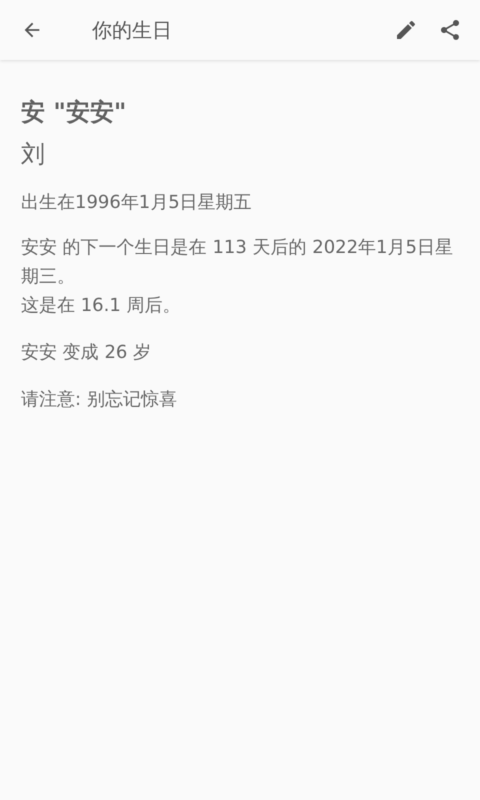 The image size is (480, 800). Describe the element at coordinates (99, 400) in the screenshot. I see `reminder-note: 请注意: 别忘记惊喜` at that location.